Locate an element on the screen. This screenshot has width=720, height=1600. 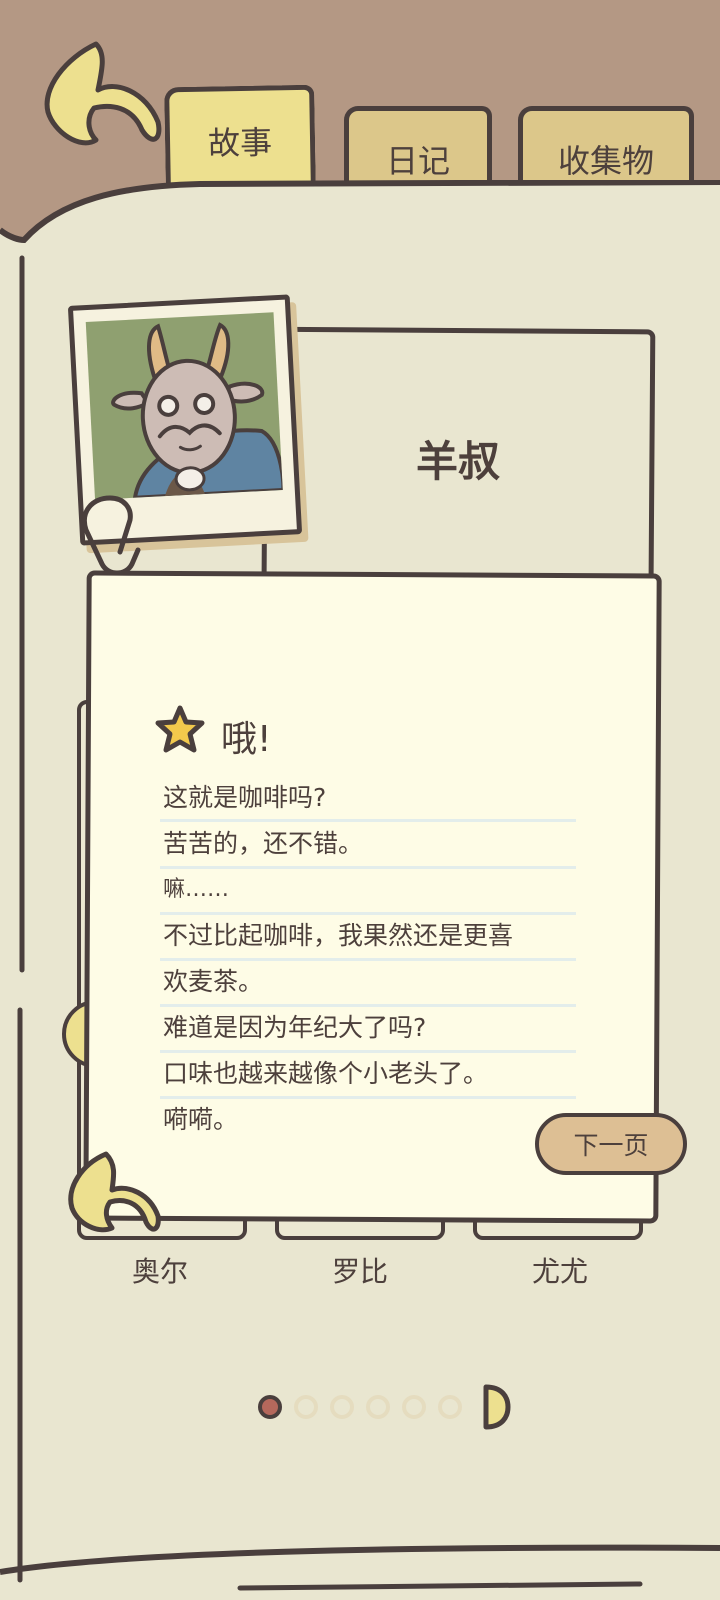
tab-story-label: 故事 is located at coordinates (240, 143).